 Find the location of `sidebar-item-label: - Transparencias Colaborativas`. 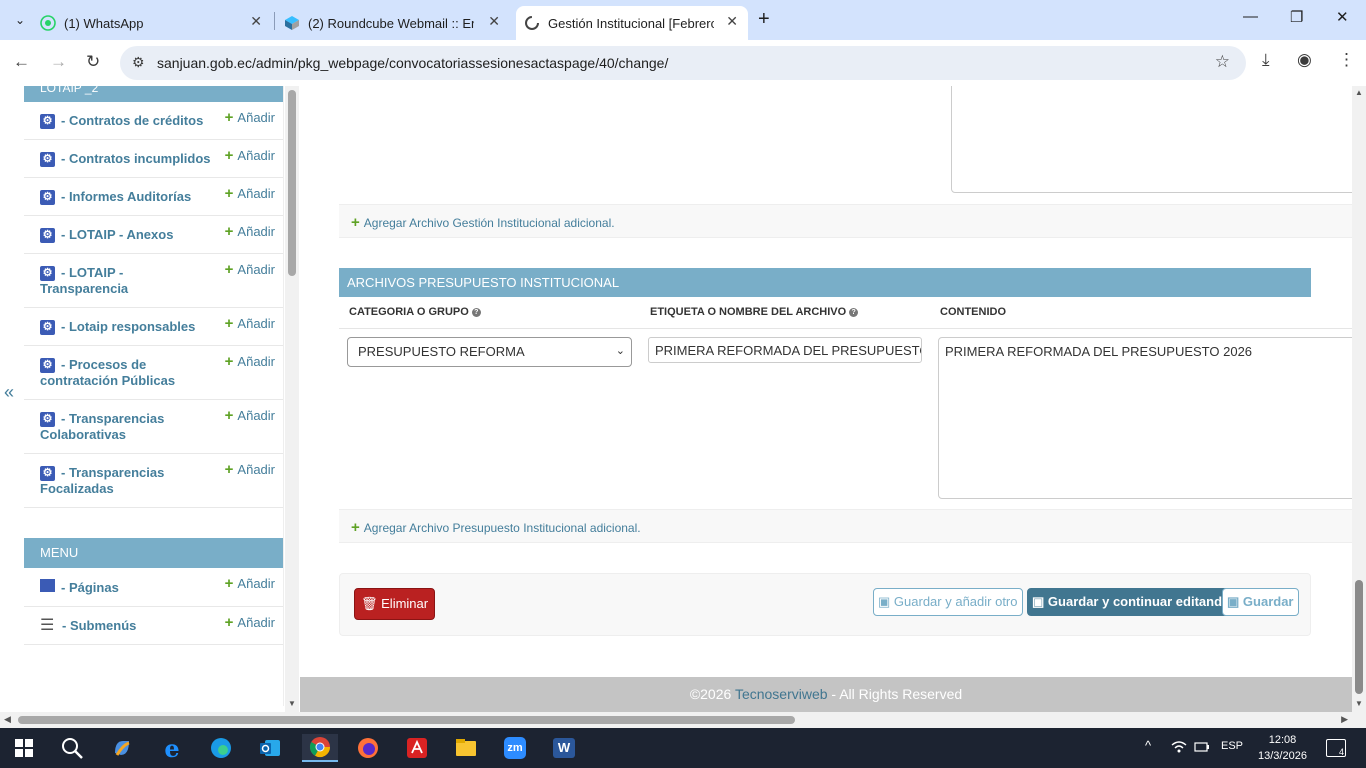

sidebar-item-label: - Transparencias Colaborativas is located at coordinates (102, 426).